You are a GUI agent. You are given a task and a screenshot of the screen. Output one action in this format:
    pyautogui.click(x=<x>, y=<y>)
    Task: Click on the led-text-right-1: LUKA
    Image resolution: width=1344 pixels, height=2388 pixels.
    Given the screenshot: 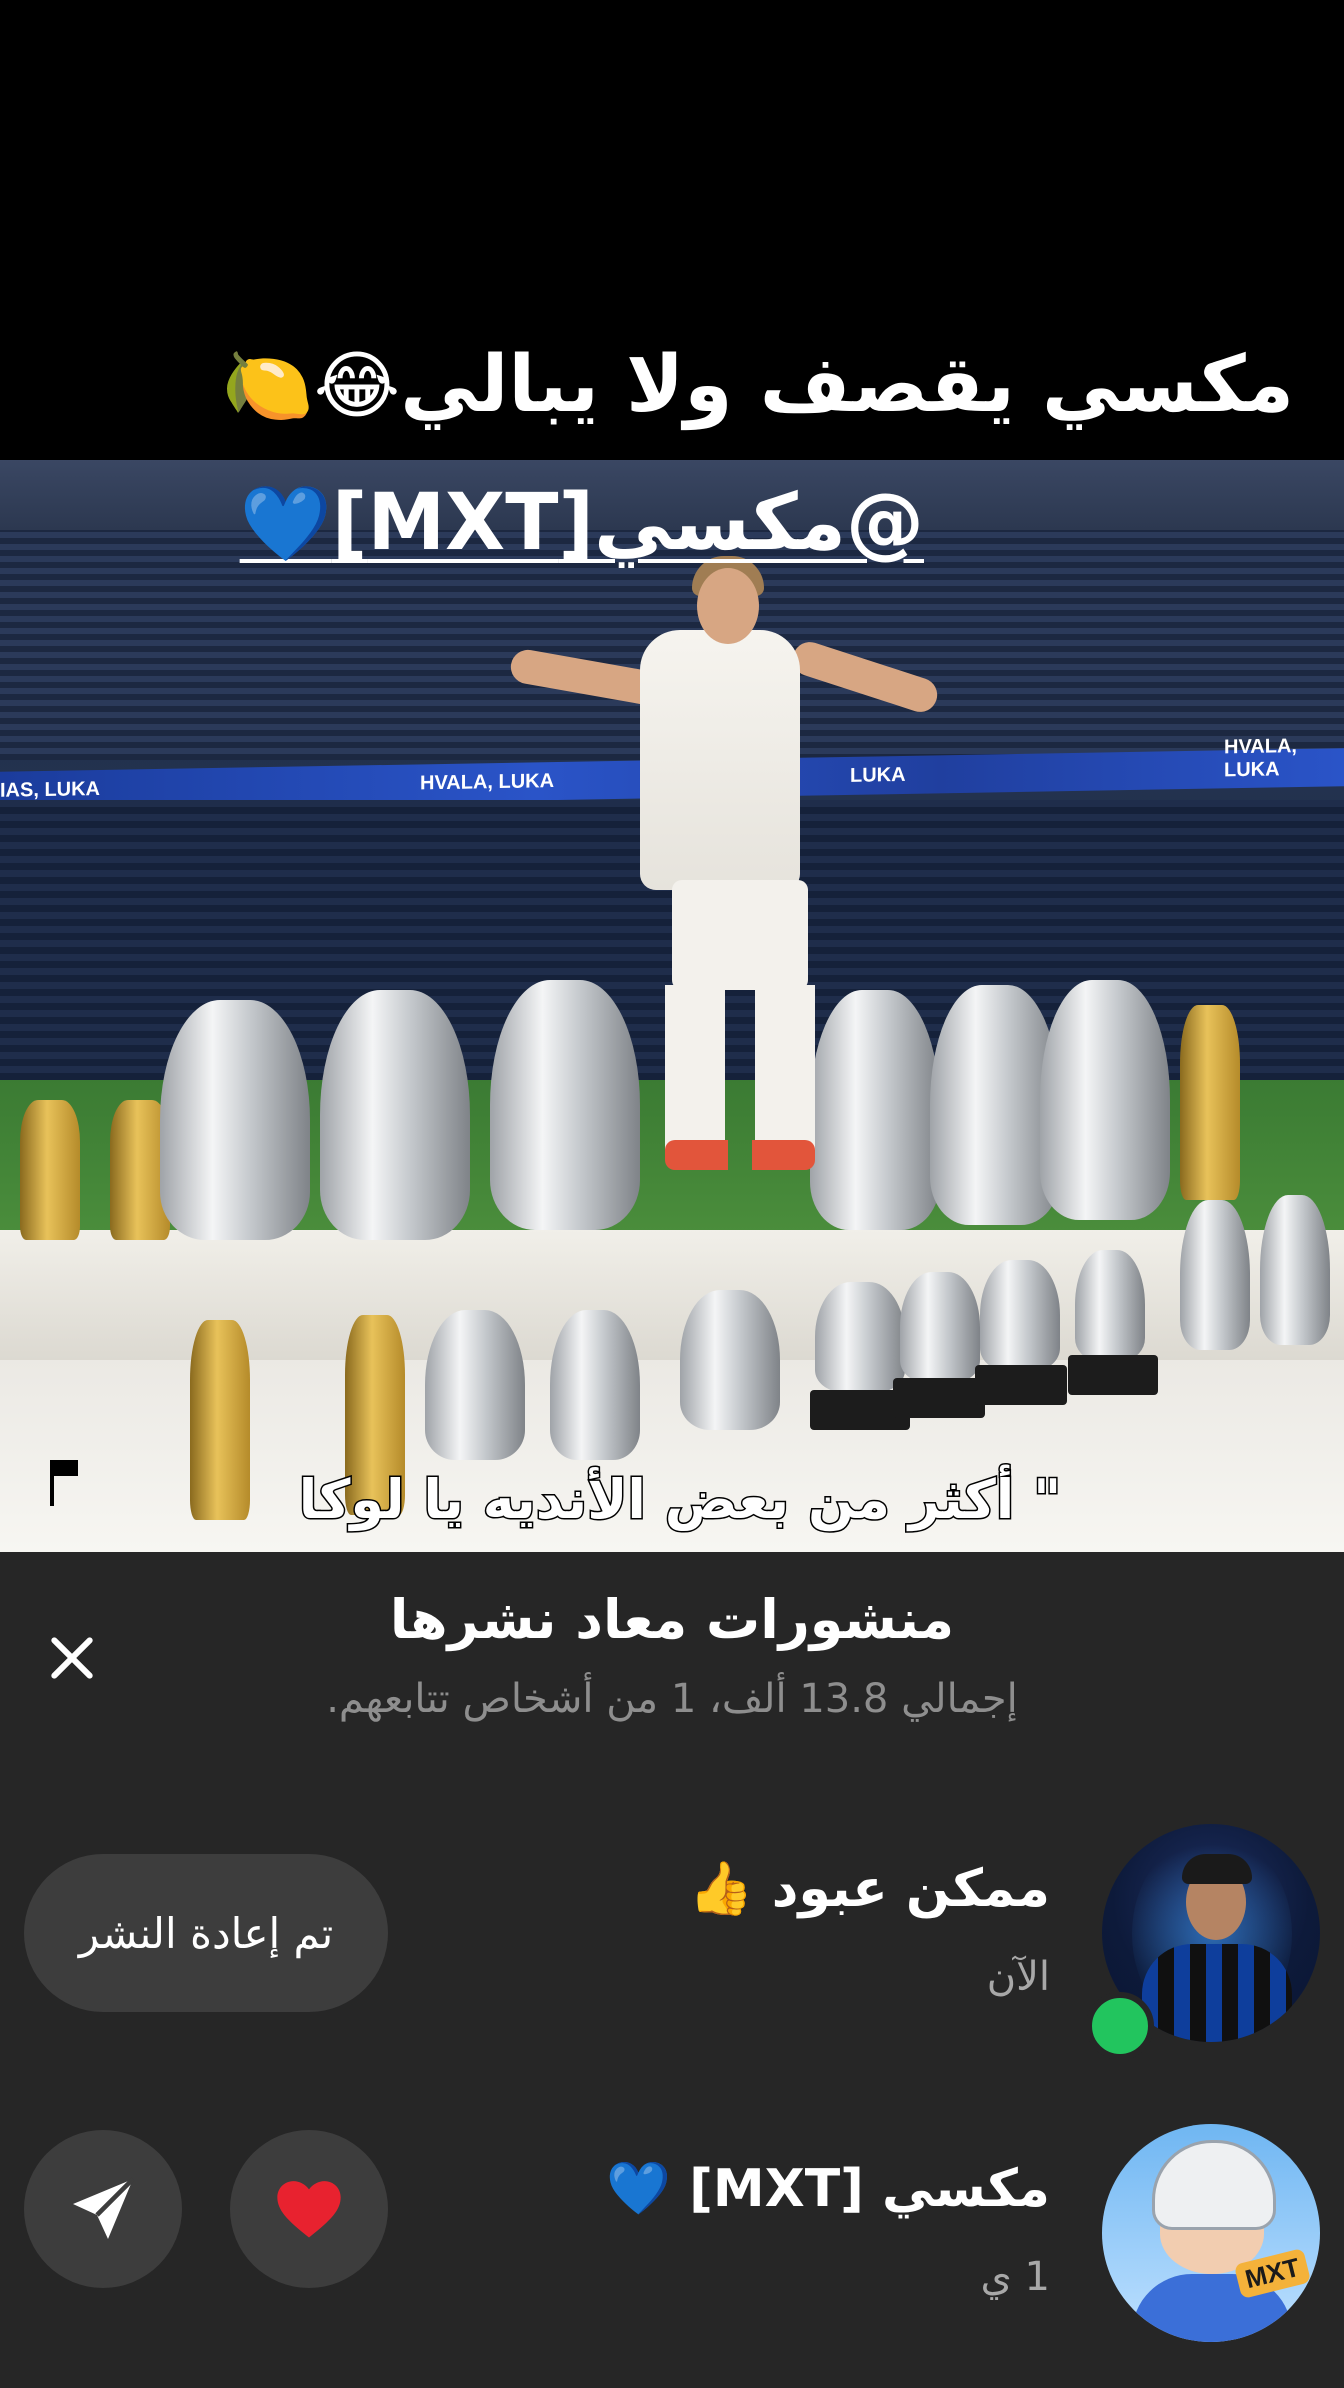 What is the action you would take?
    pyautogui.click(x=878, y=775)
    